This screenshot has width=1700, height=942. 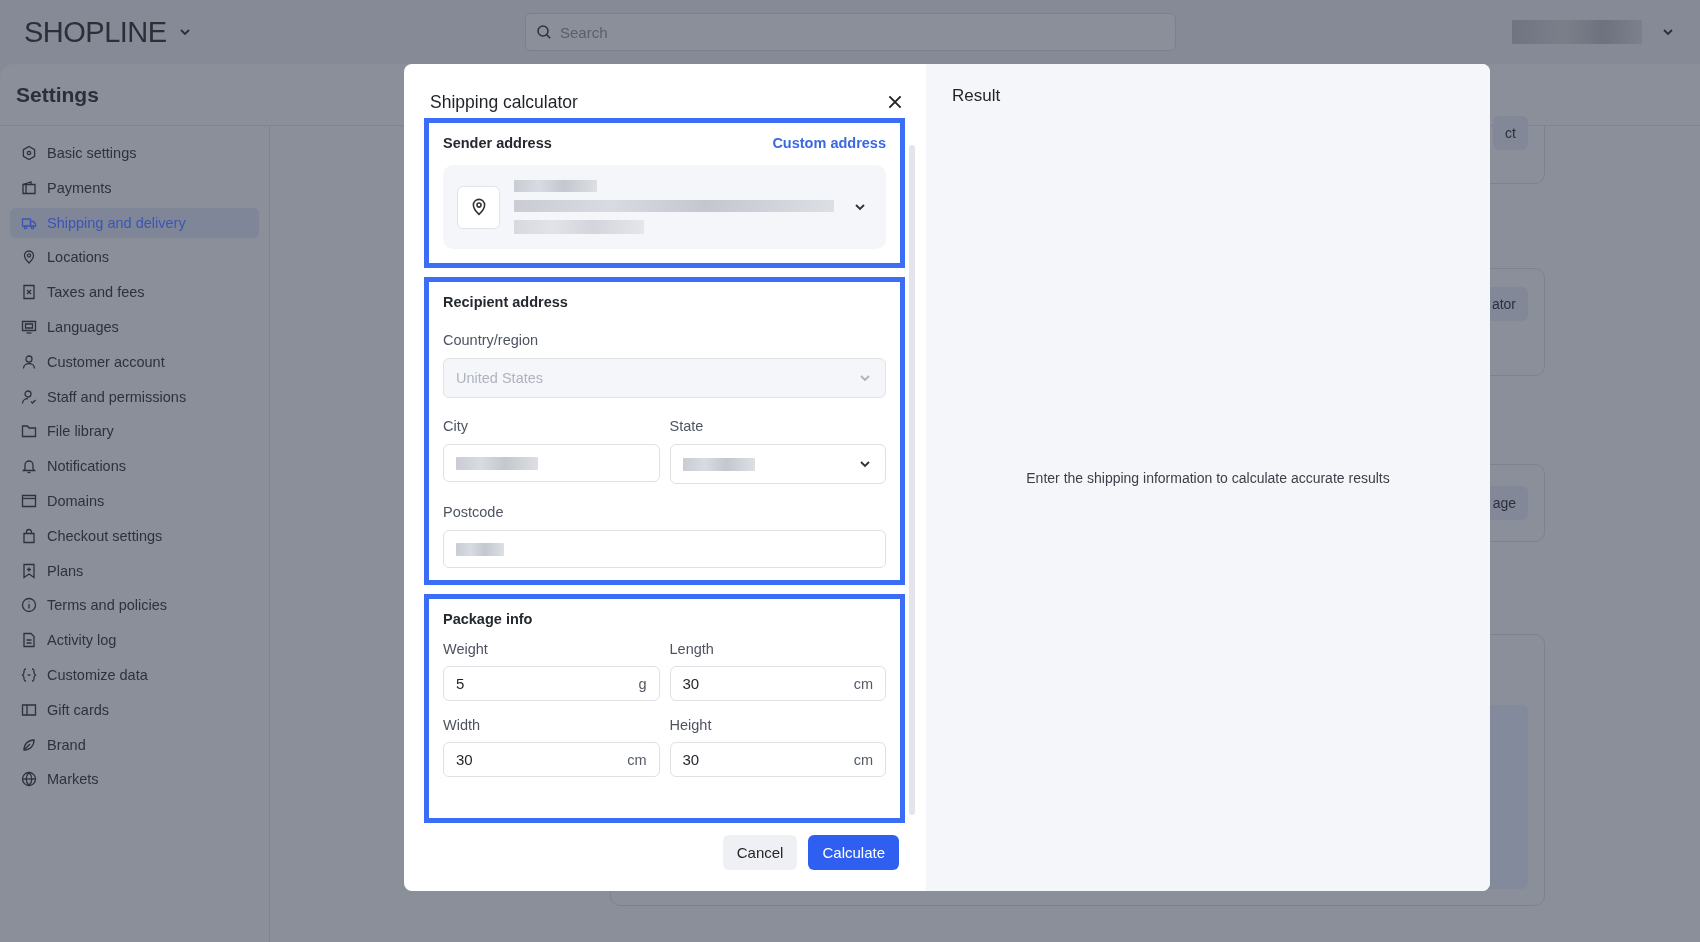 I want to click on dialog-title: Shipping calculator, so click(x=504, y=102).